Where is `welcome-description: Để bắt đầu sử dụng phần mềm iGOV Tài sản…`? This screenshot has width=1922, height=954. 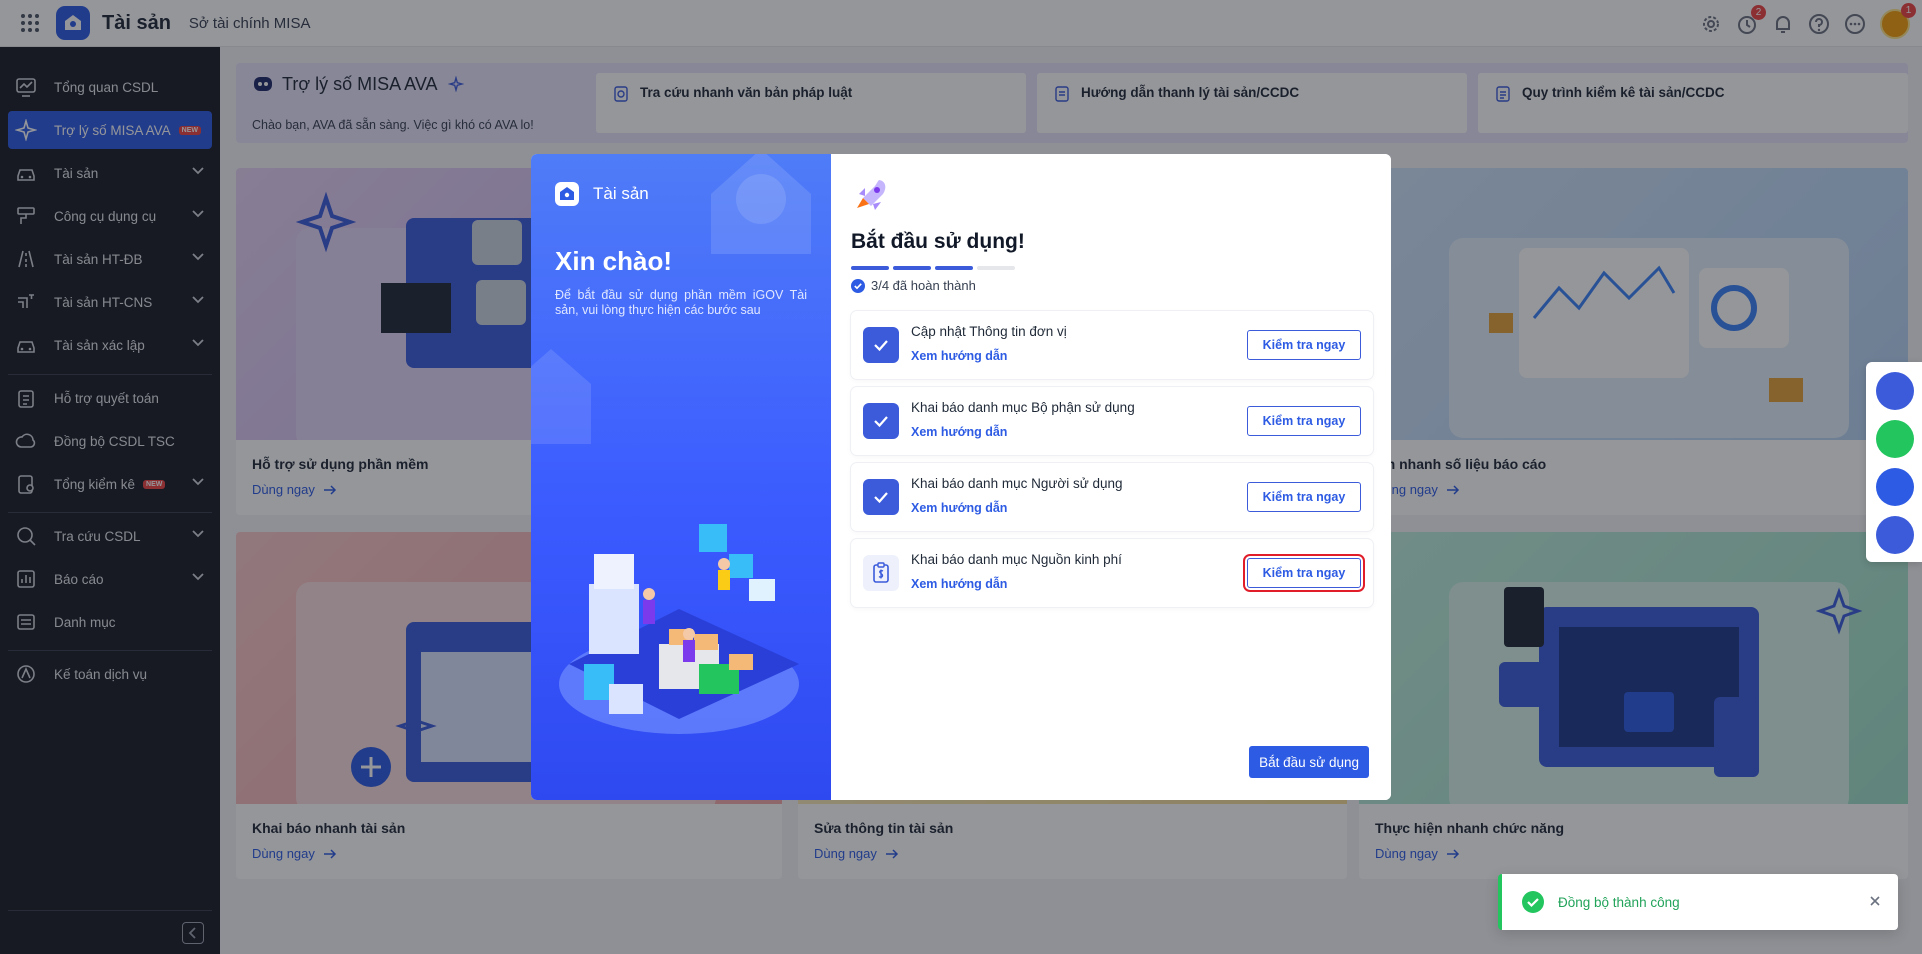 welcome-description: Để bắt đầu sử dụng phần mềm iGOV Tài sản… is located at coordinates (681, 302).